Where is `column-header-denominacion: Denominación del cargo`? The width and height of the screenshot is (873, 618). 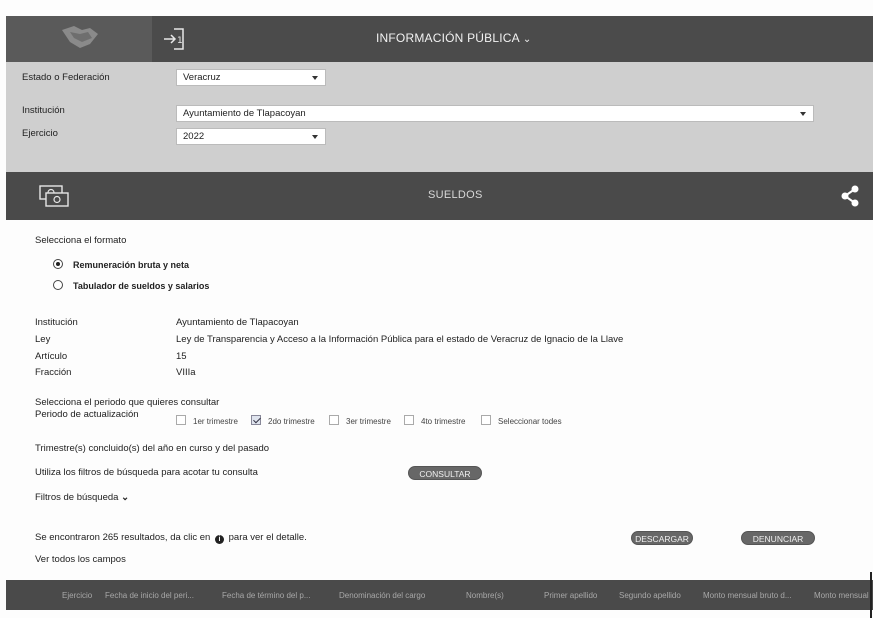 column-header-denominacion: Denominación del cargo is located at coordinates (382, 595).